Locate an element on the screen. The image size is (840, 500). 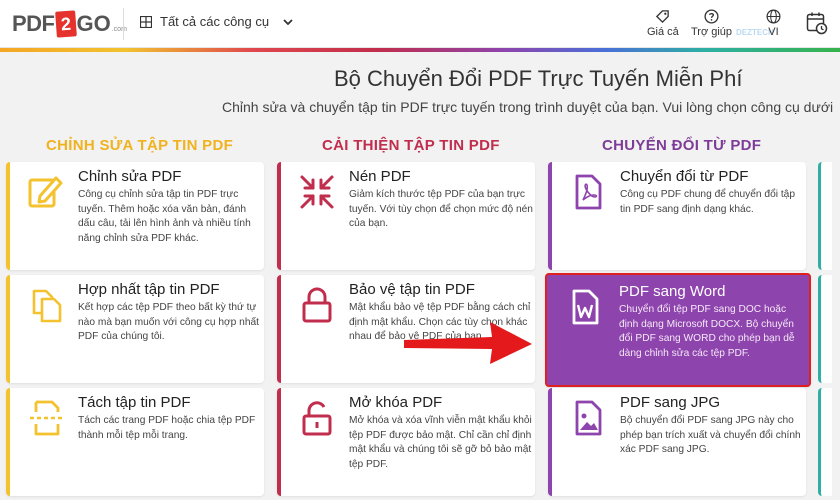
tool-title: Tách tập tin PDF is located at coordinates (134, 402).